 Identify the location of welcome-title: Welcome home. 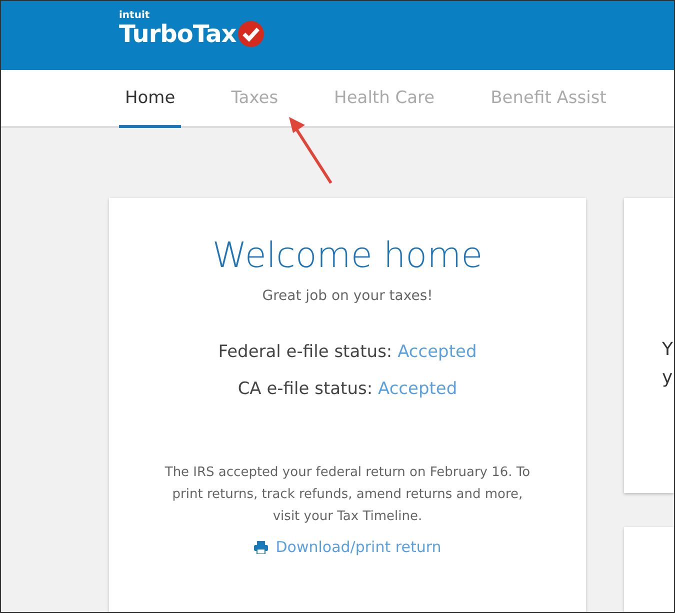
(347, 256).